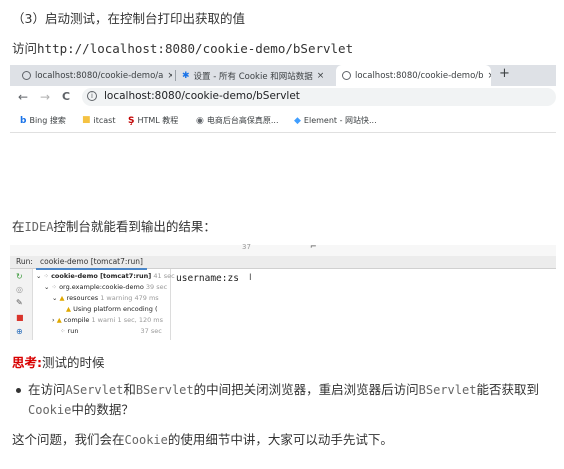 This screenshot has width=564, height=469. I want to click on bing-icon: b, so click(23, 120).